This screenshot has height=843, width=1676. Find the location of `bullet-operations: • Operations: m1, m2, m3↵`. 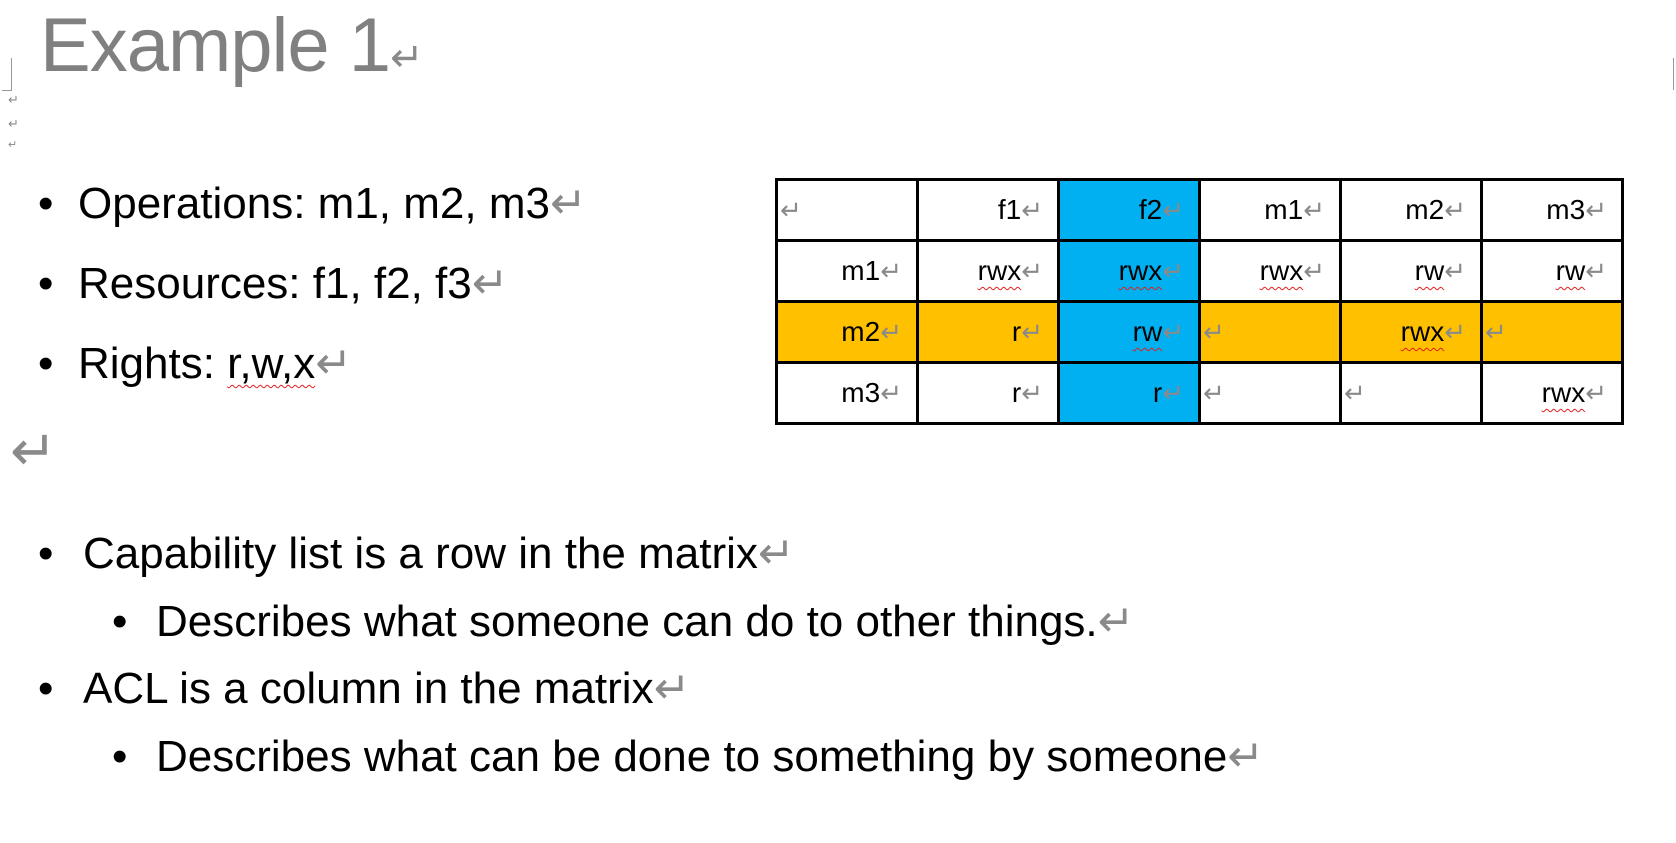

bullet-operations: • Operations: m1, m2, m3↵ is located at coordinates (312, 203).